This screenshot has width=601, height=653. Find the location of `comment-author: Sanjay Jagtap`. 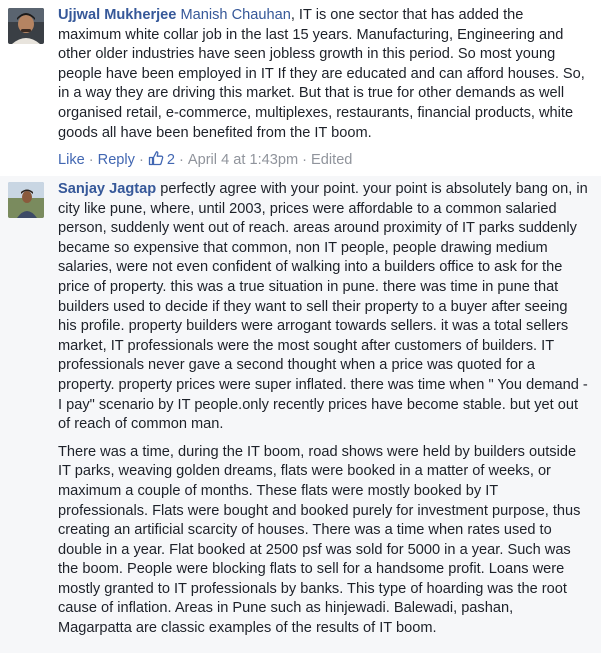

comment-author: Sanjay Jagtap is located at coordinates (107, 189).